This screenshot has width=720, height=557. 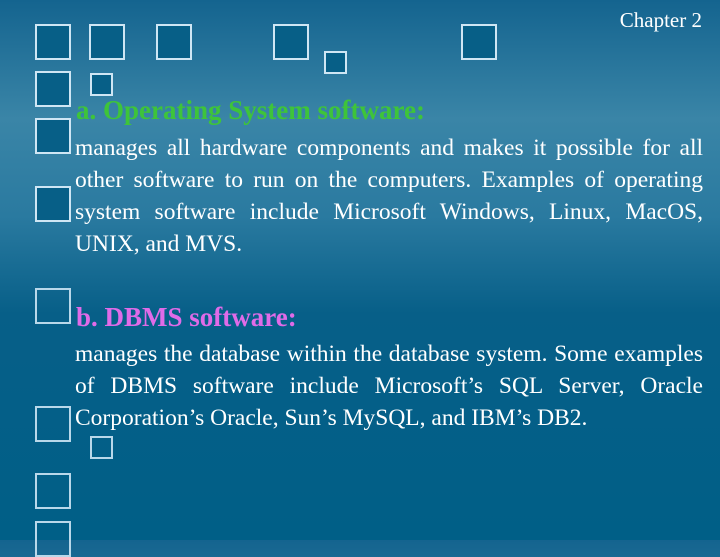 I want to click on chapter-label: Chapter 2, so click(x=660, y=20).